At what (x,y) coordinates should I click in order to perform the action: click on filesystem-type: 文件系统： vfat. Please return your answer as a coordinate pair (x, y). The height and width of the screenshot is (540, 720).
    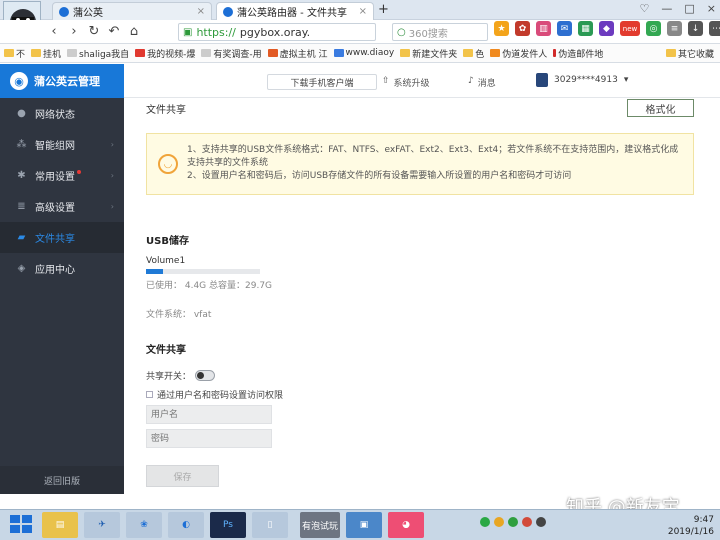
    Looking at the image, I should click on (179, 315).